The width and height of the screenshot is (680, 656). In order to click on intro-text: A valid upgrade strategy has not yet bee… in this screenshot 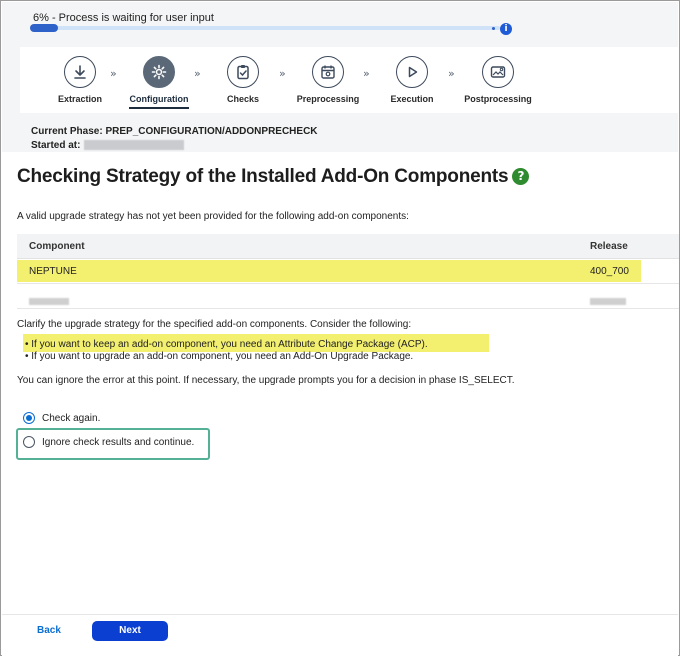, I will do `click(213, 216)`.